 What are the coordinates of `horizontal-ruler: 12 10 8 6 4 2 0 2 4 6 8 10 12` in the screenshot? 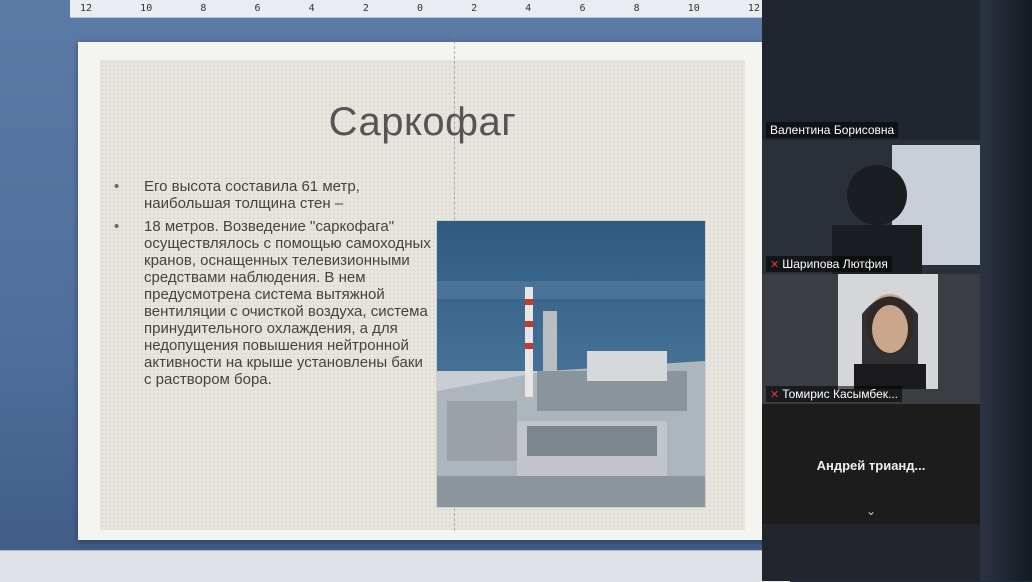 It's located at (420, 9).